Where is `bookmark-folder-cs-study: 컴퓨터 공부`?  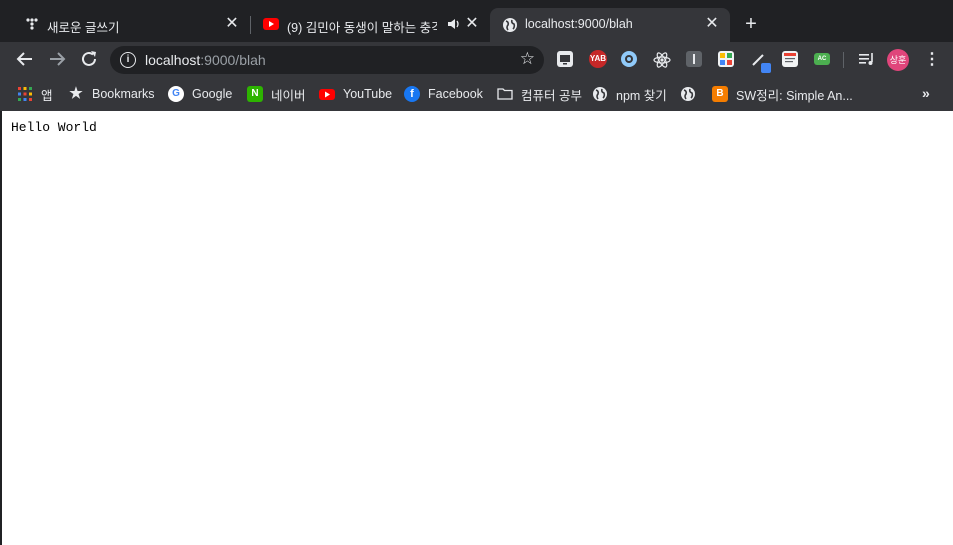
bookmark-folder-cs-study: 컴퓨터 공부 is located at coordinates (539, 94).